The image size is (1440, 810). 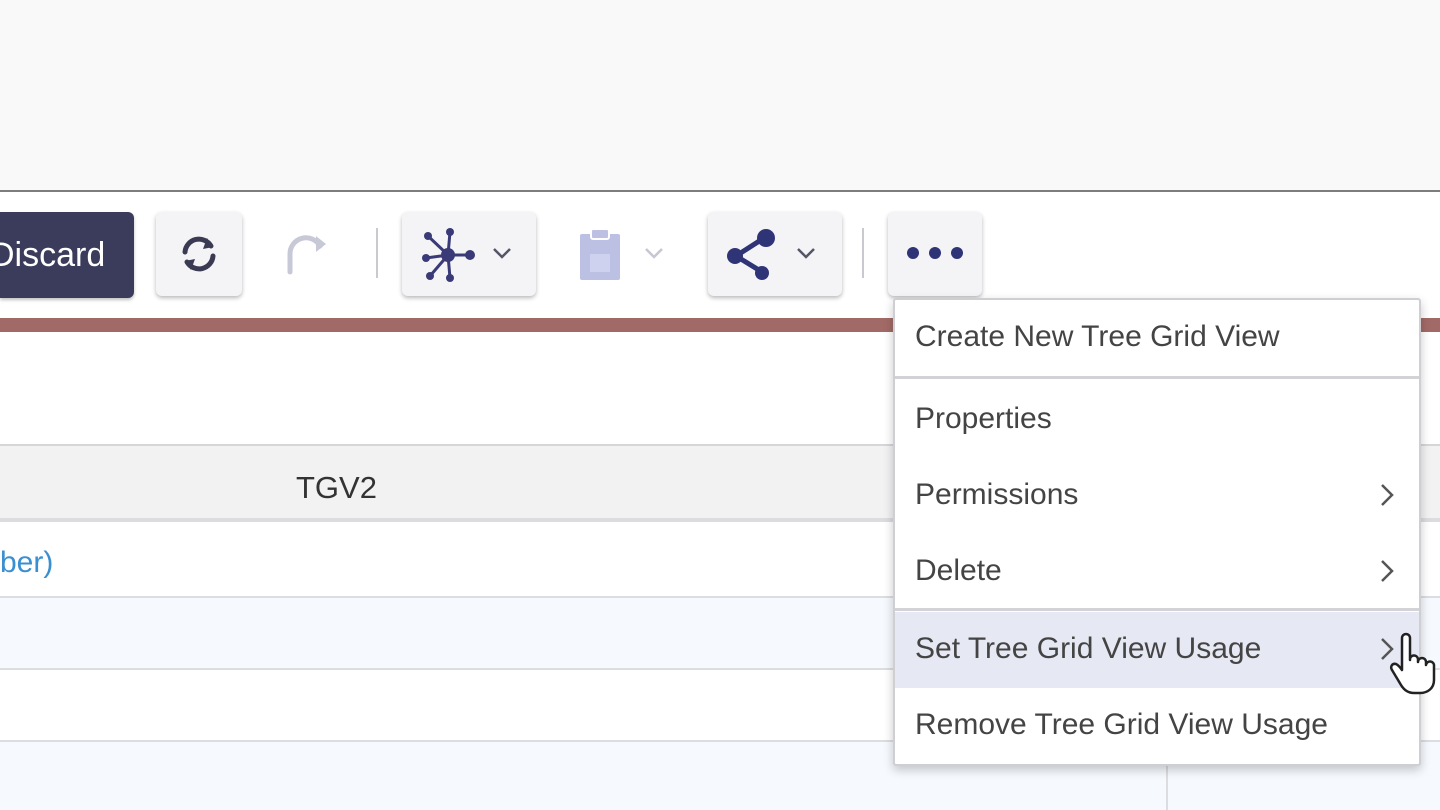 What do you see at coordinates (621, 254) in the screenshot?
I see `clipboard-dropdown-button` at bounding box center [621, 254].